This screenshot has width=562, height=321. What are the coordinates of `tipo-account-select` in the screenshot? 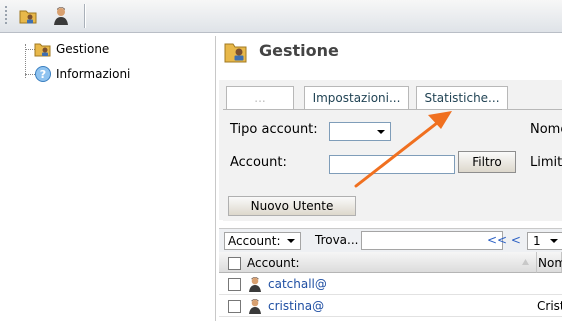 It's located at (360, 131).